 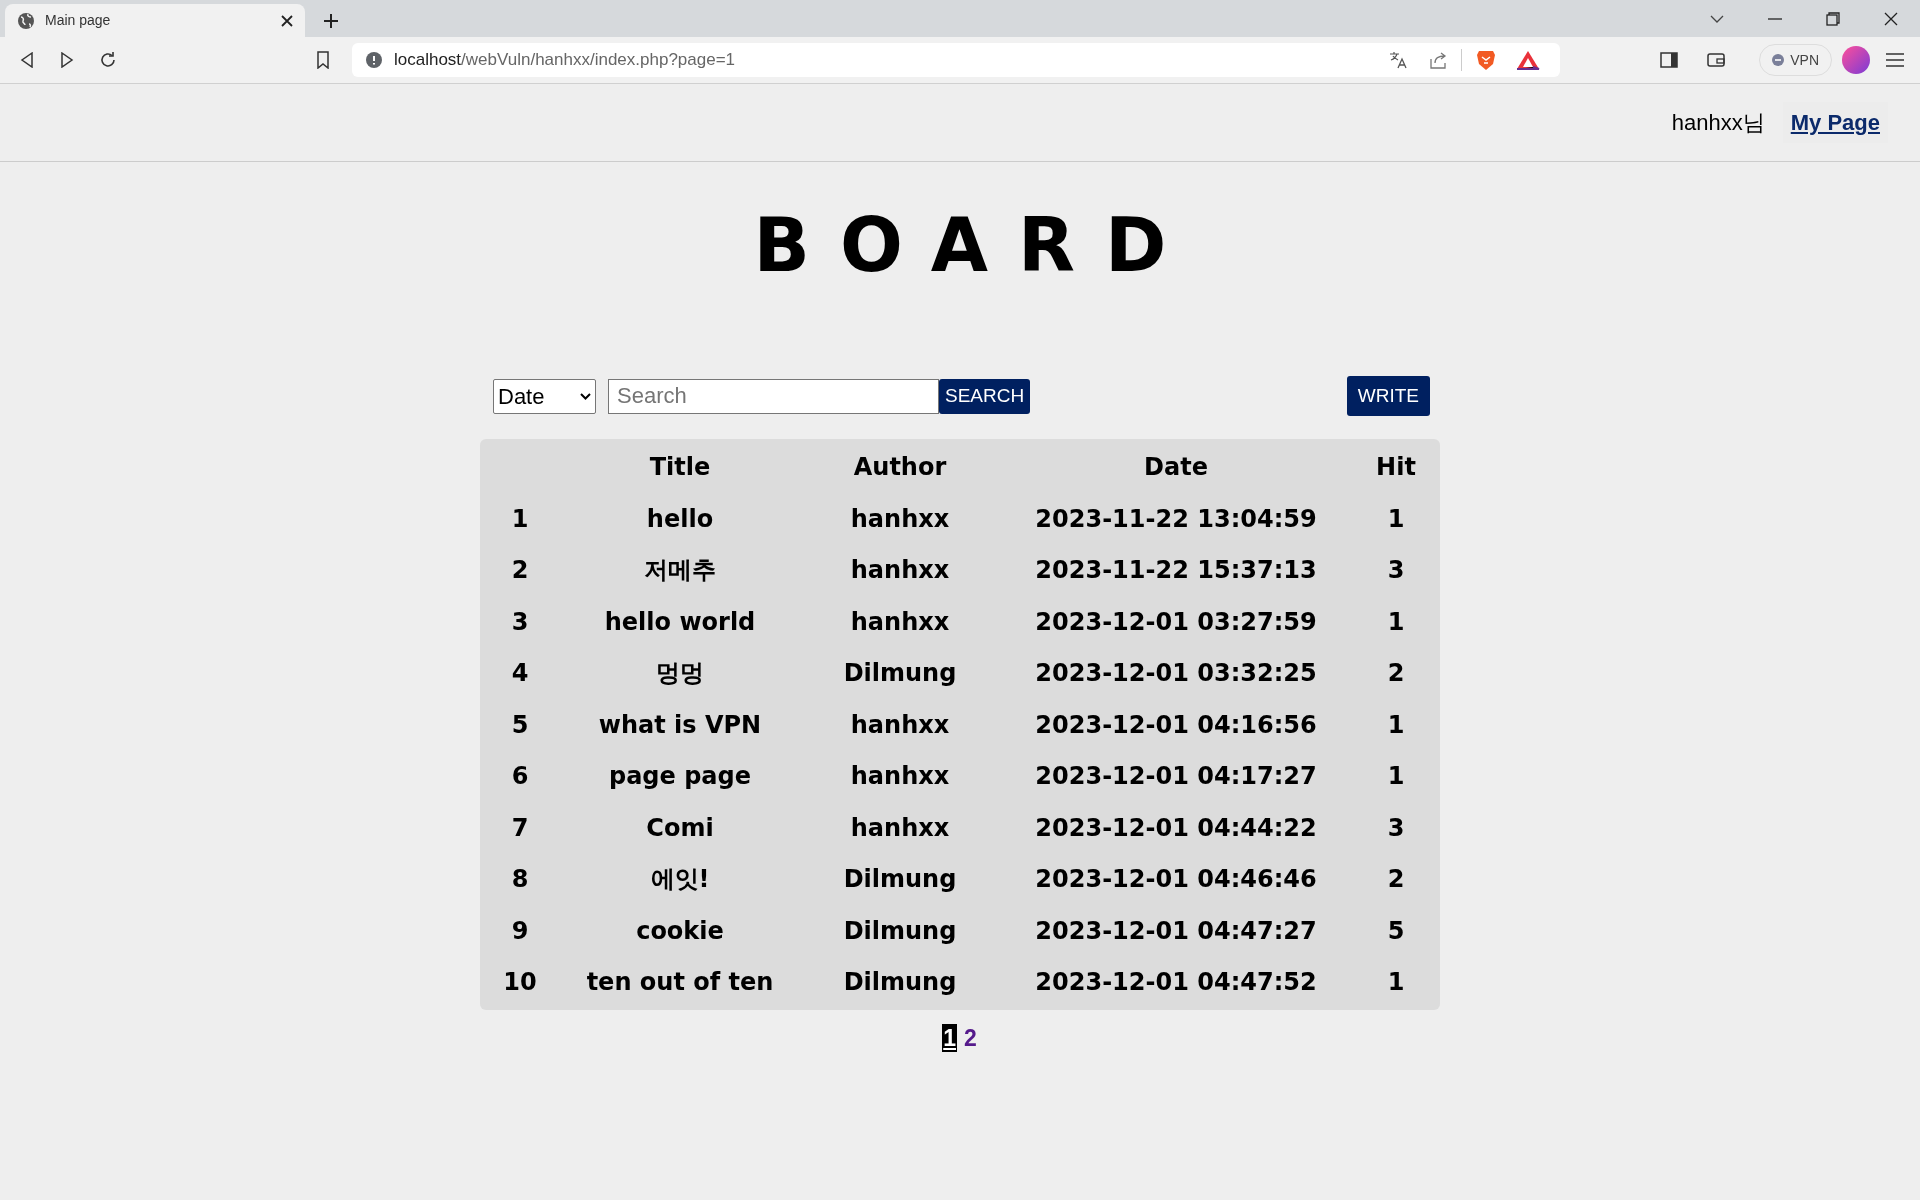 I want to click on page-link: 1, so click(x=949, y=1038).